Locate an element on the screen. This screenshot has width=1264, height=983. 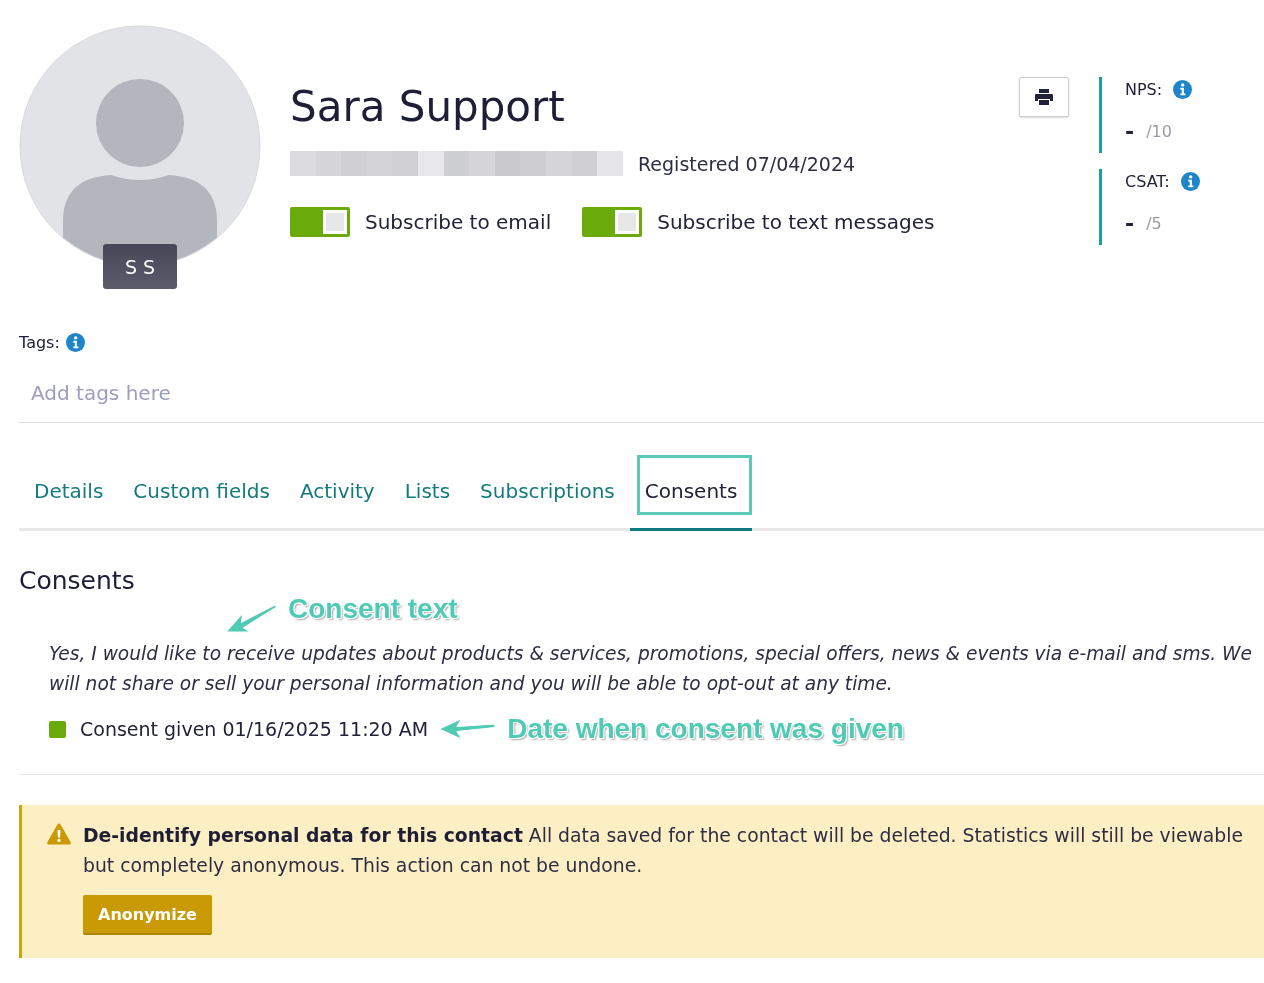
toggle-label: Subscribe to email is located at coordinates (458, 222).